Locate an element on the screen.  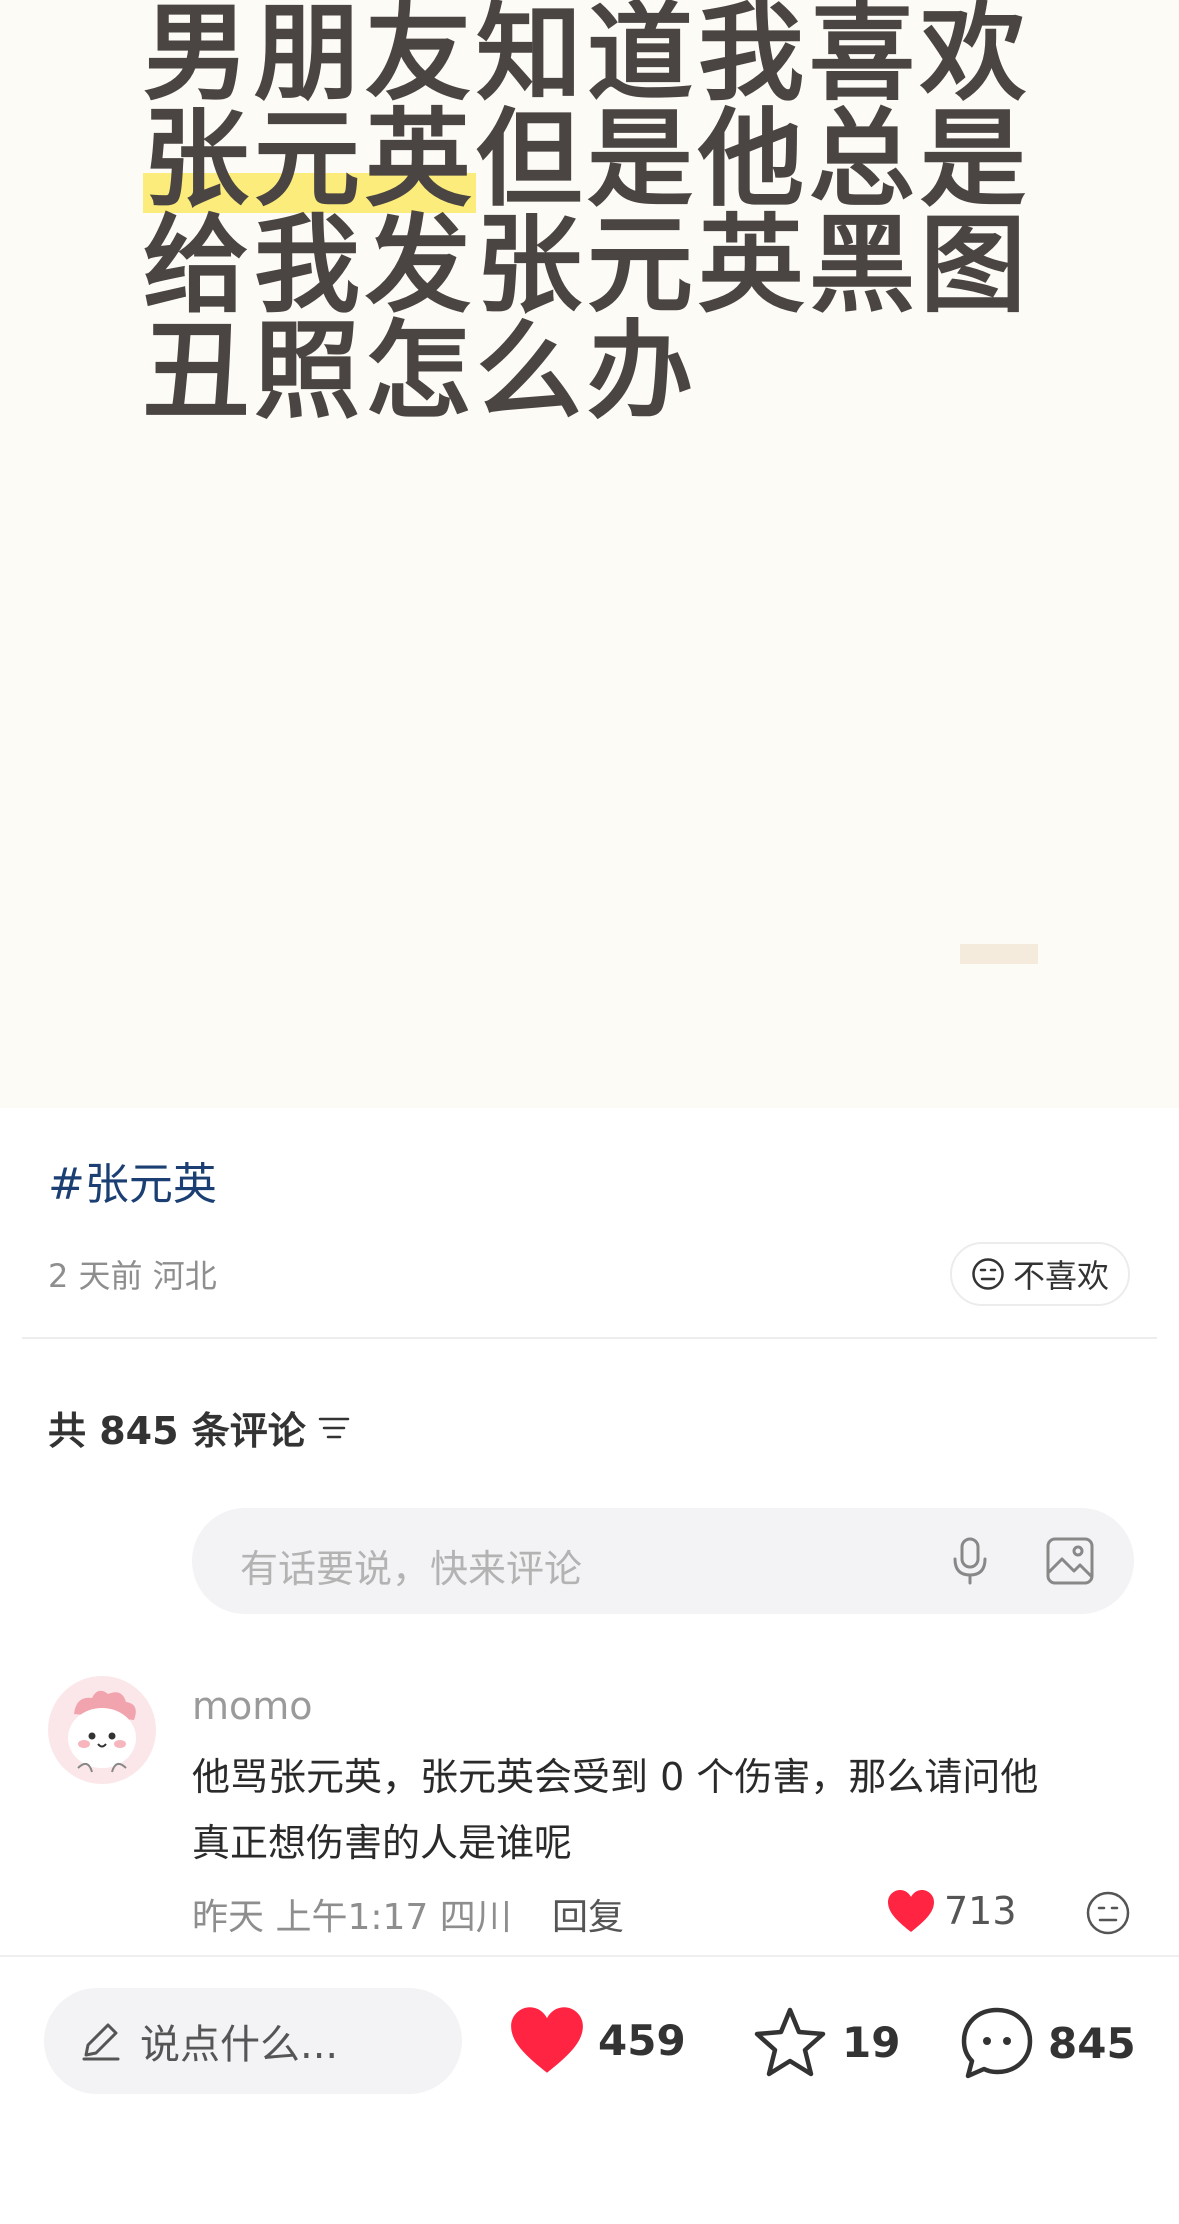
comment-like-button: 713 is located at coordinates (951, 1911).